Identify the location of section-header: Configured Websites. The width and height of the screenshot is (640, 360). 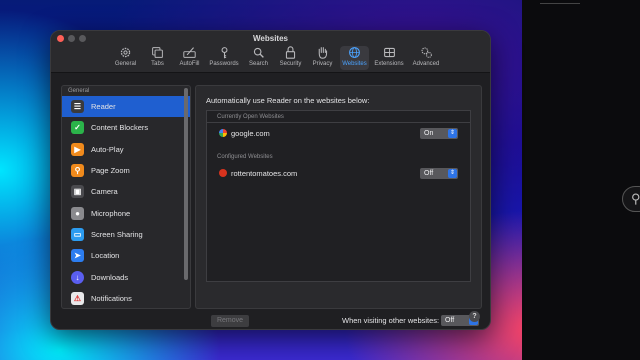
(245, 157).